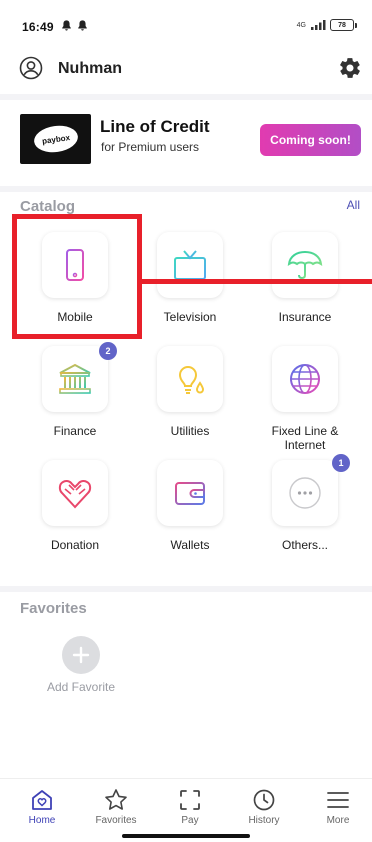 This screenshot has width=372, height=842. I want to click on battery-icon: 78, so click(343, 25).